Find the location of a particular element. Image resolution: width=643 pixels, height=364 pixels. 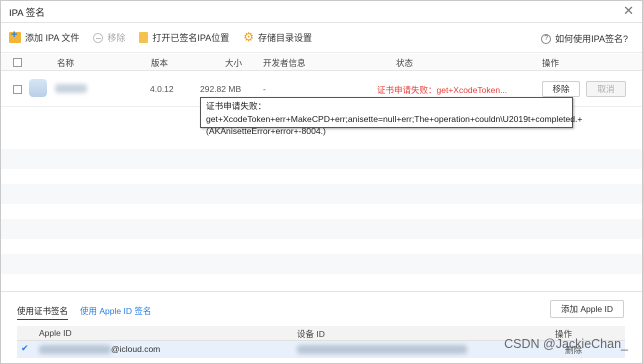

row-cancel-button: 取消 is located at coordinates (606, 89).